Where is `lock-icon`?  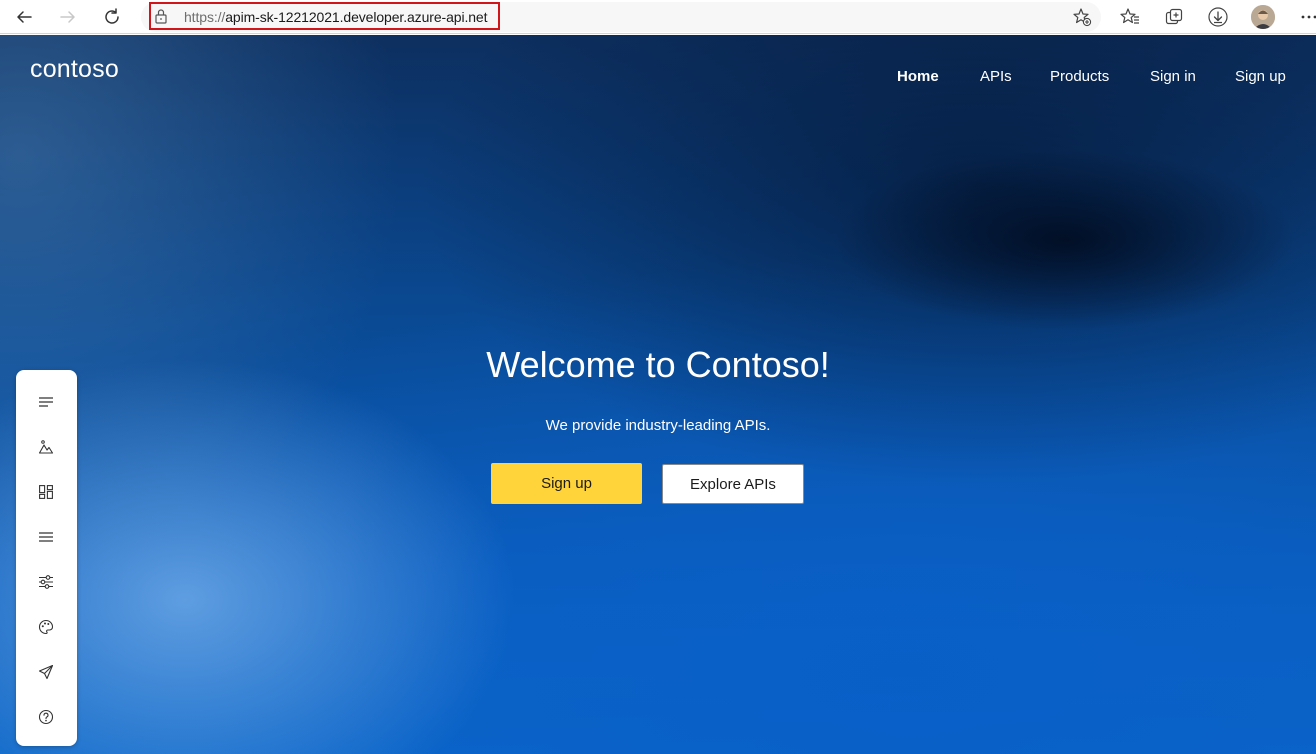 lock-icon is located at coordinates (161, 16).